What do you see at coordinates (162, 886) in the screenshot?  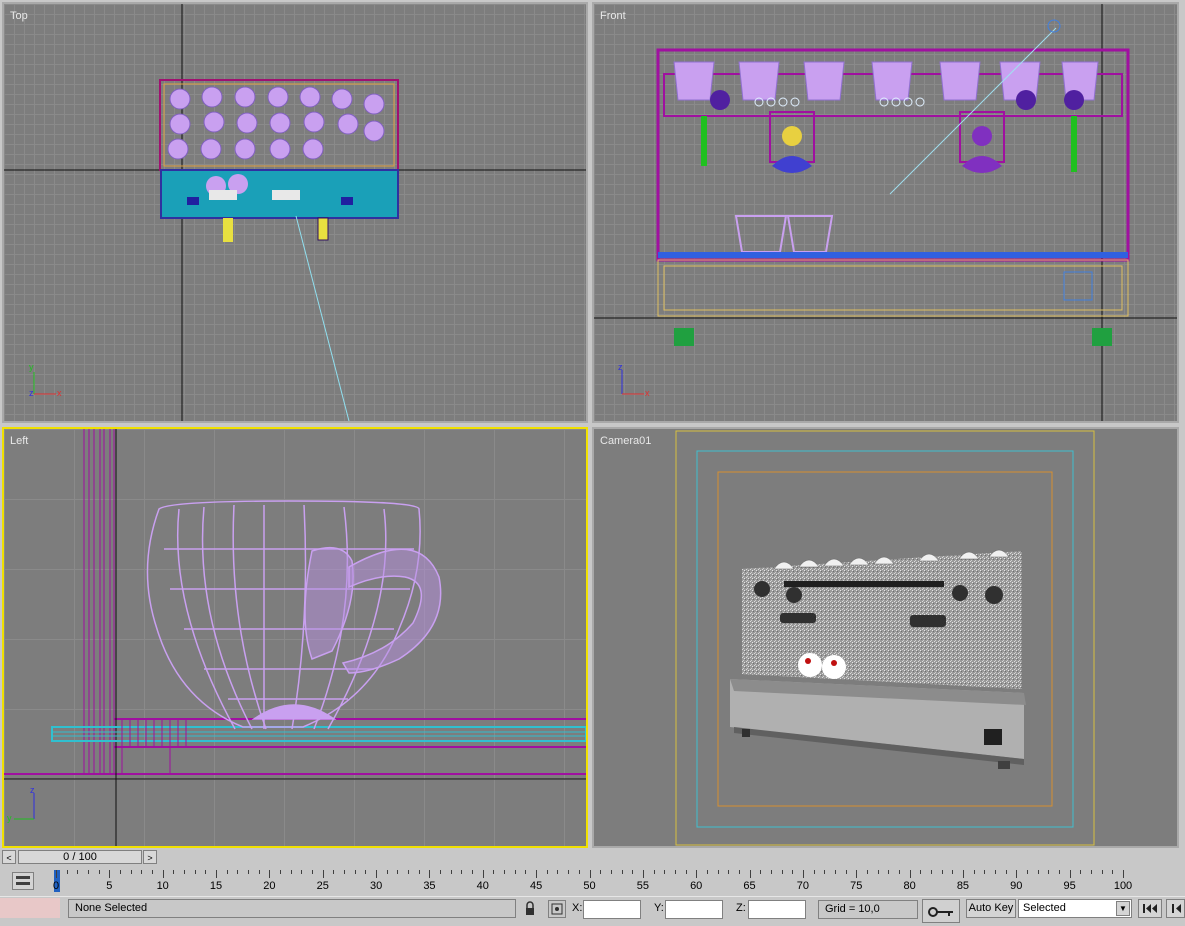 I see `ruler-tick-label: 10` at bounding box center [162, 886].